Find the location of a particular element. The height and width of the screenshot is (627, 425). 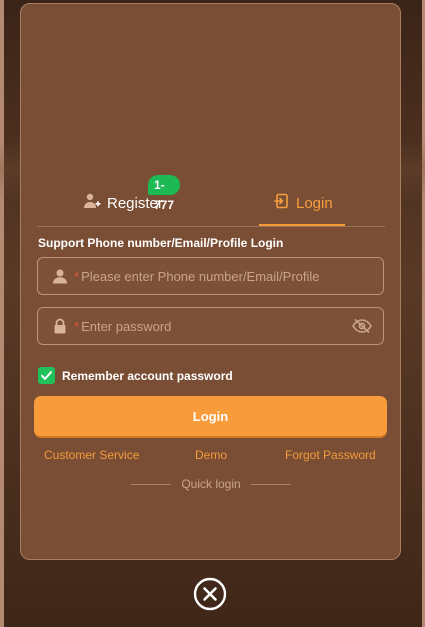

close-icon is located at coordinates (210, 594).